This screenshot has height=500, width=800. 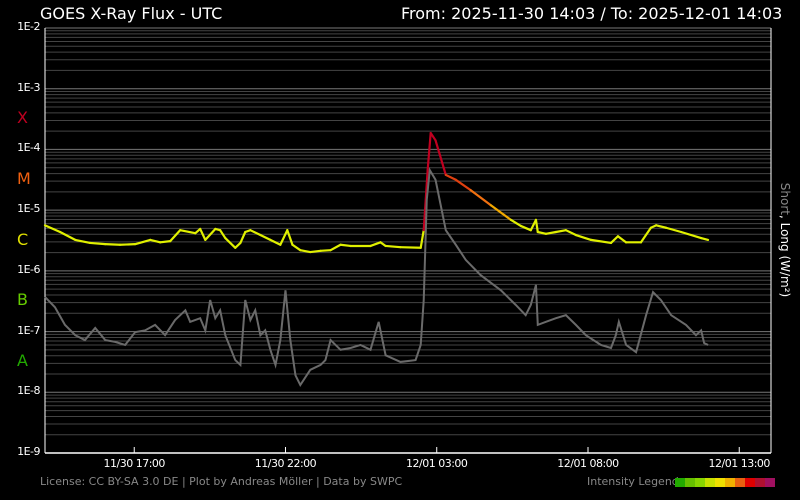 I want to click on y-tick-label: 1E-9, so click(x=28, y=451).